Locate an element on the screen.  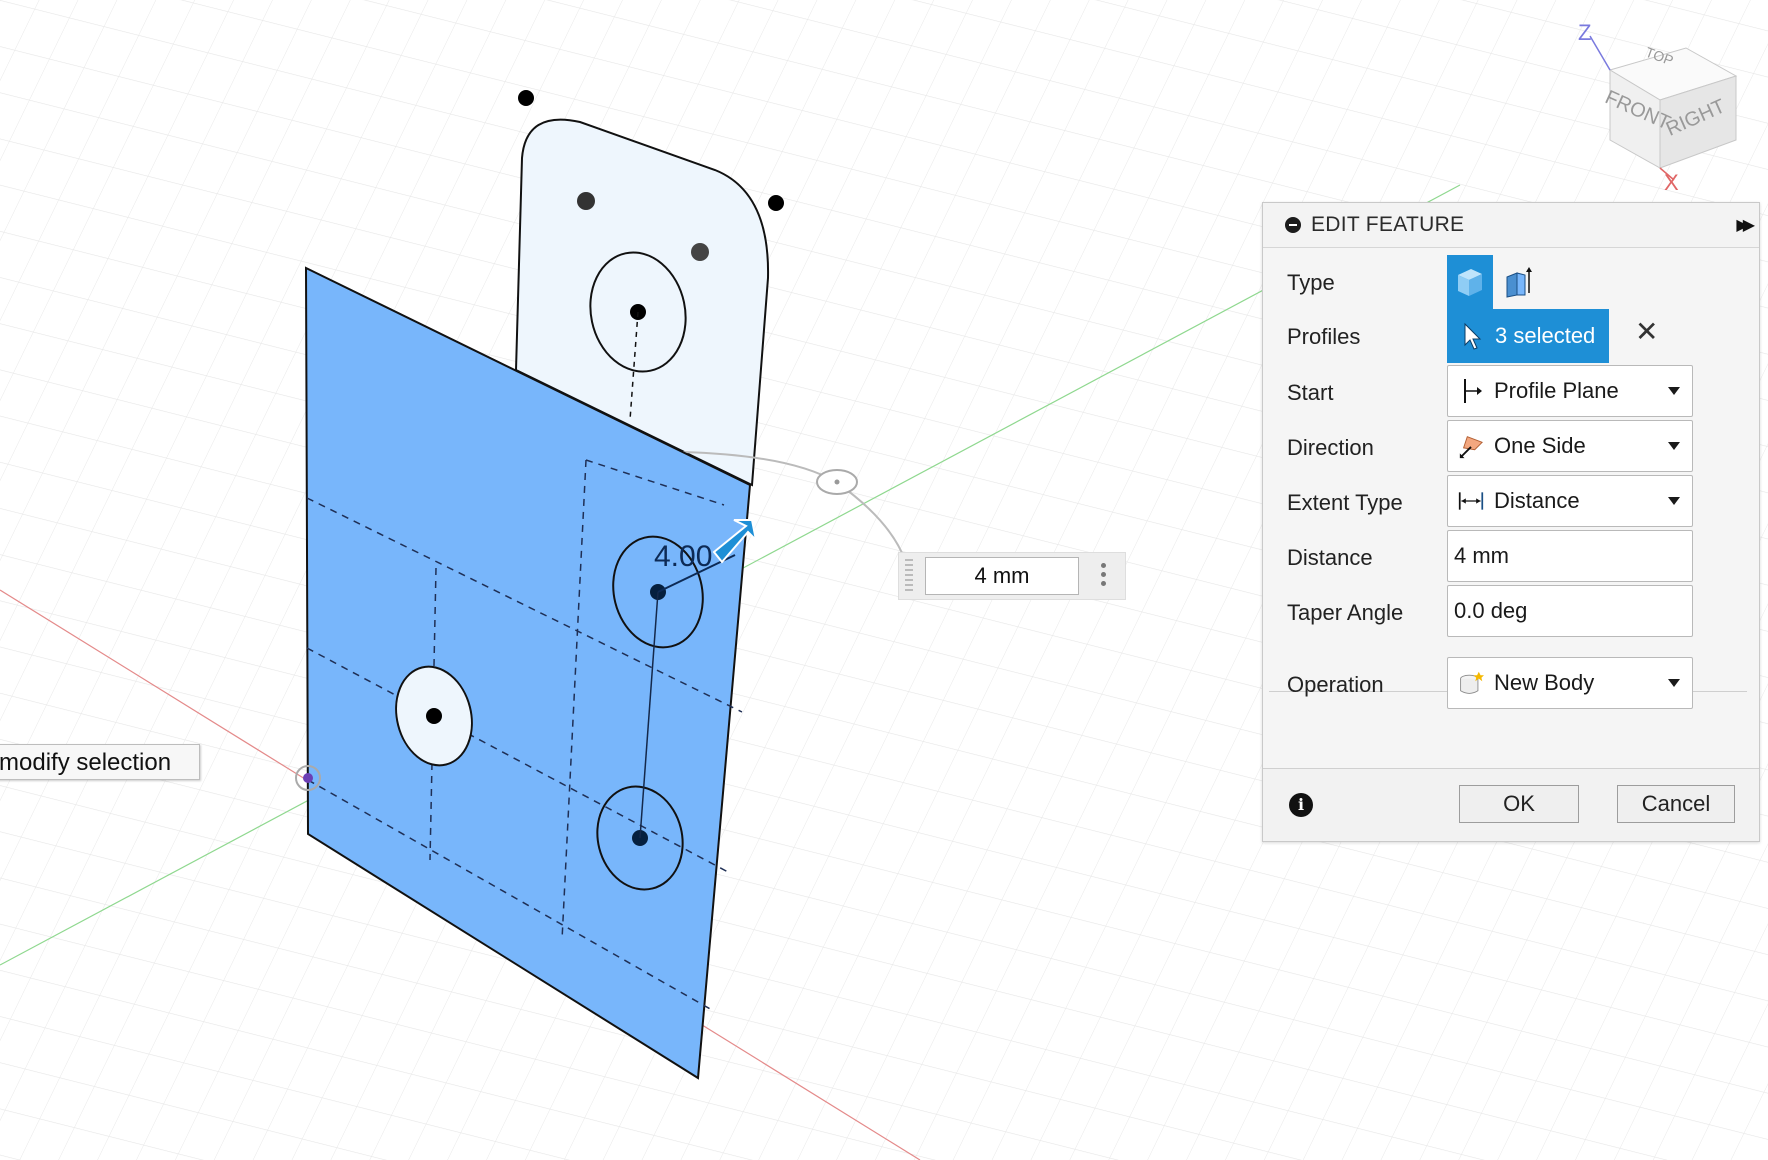
distance-input is located at coordinates (1570, 556).